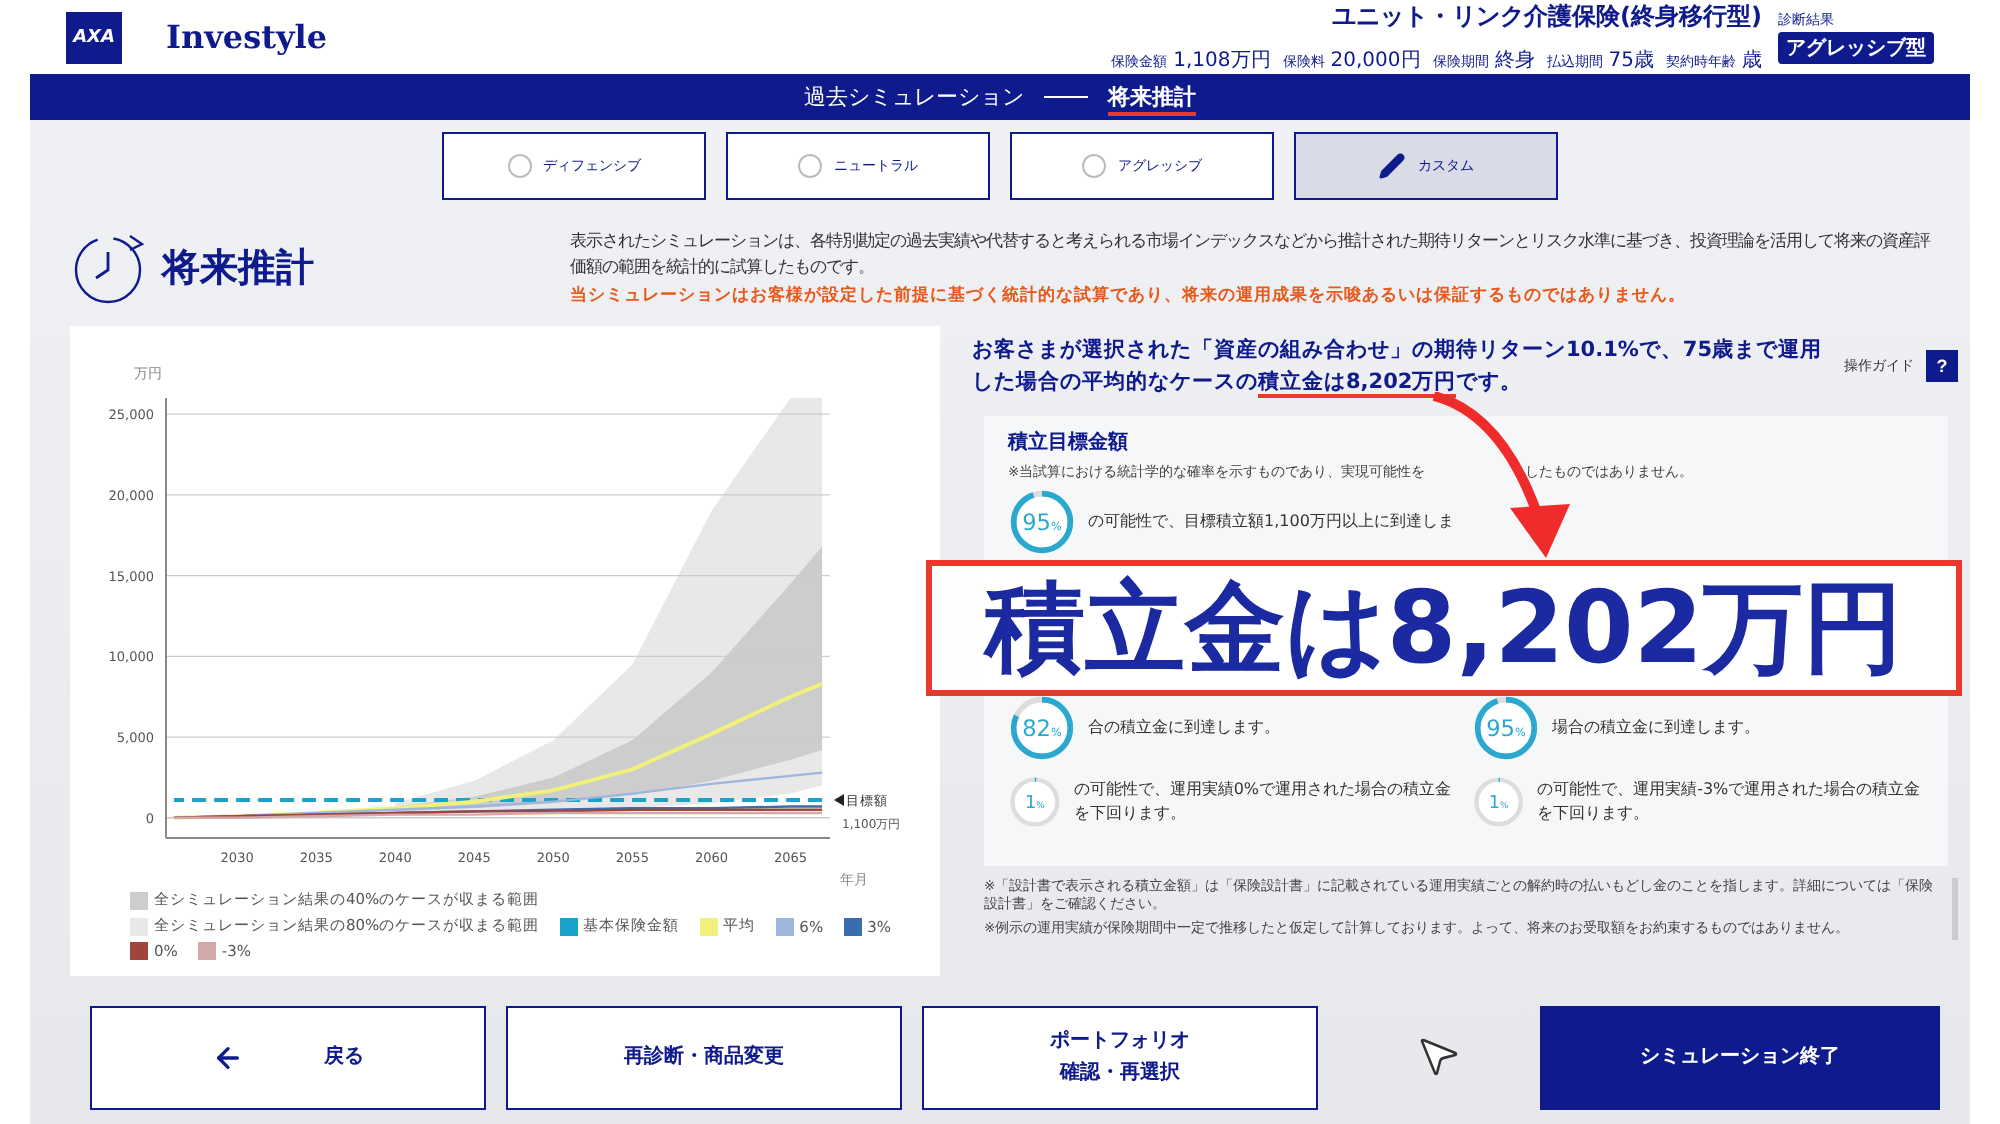 The image size is (2000, 1124). I want to click on help-button: ?, so click(1942, 366).